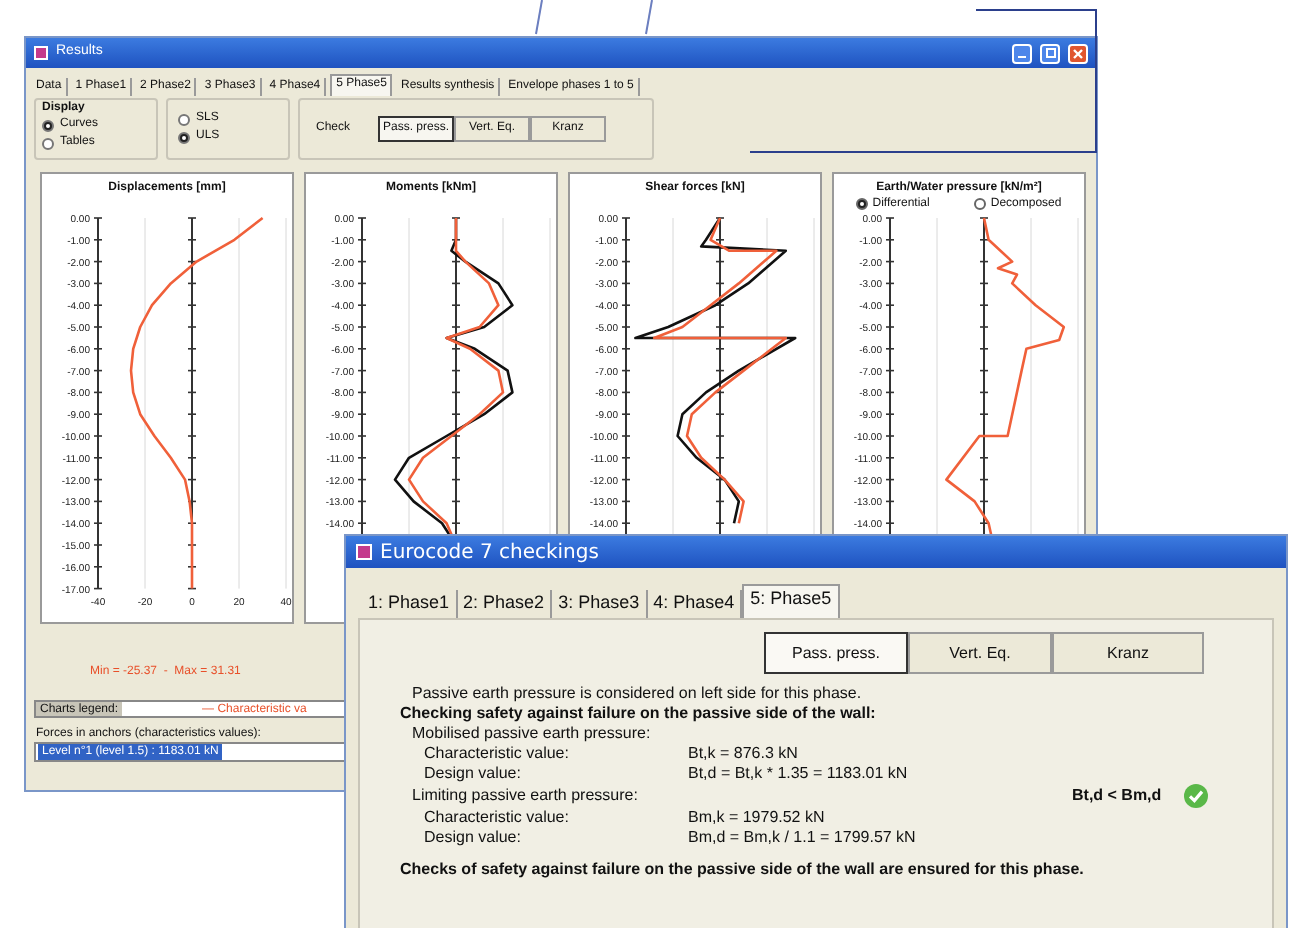 This screenshot has width=1304, height=928. Describe the element at coordinates (489, 553) in the screenshot. I see `window-title: Eurocode 7 checkings` at that location.